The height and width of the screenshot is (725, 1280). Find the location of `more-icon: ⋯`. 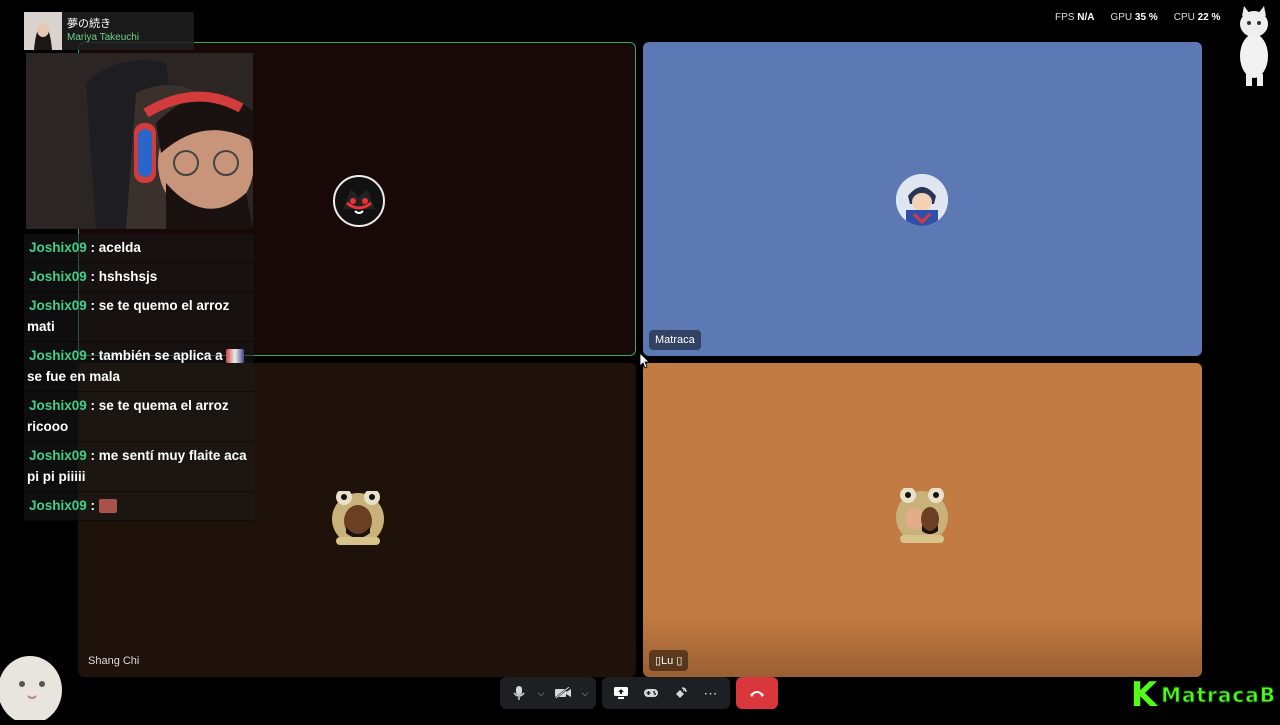

more-icon: ⋯ is located at coordinates (711, 693).